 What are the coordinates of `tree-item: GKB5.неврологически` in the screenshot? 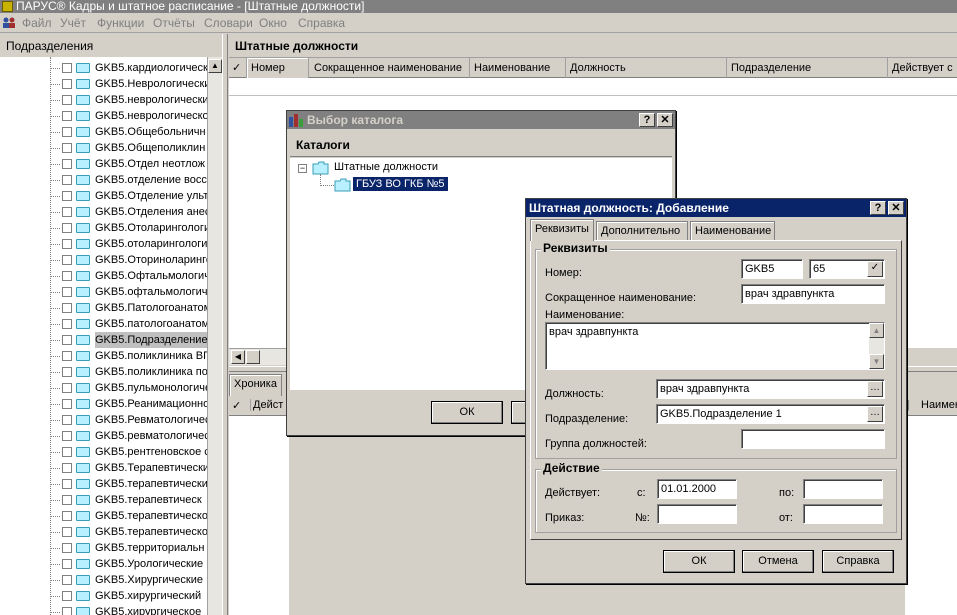 It's located at (130, 100).